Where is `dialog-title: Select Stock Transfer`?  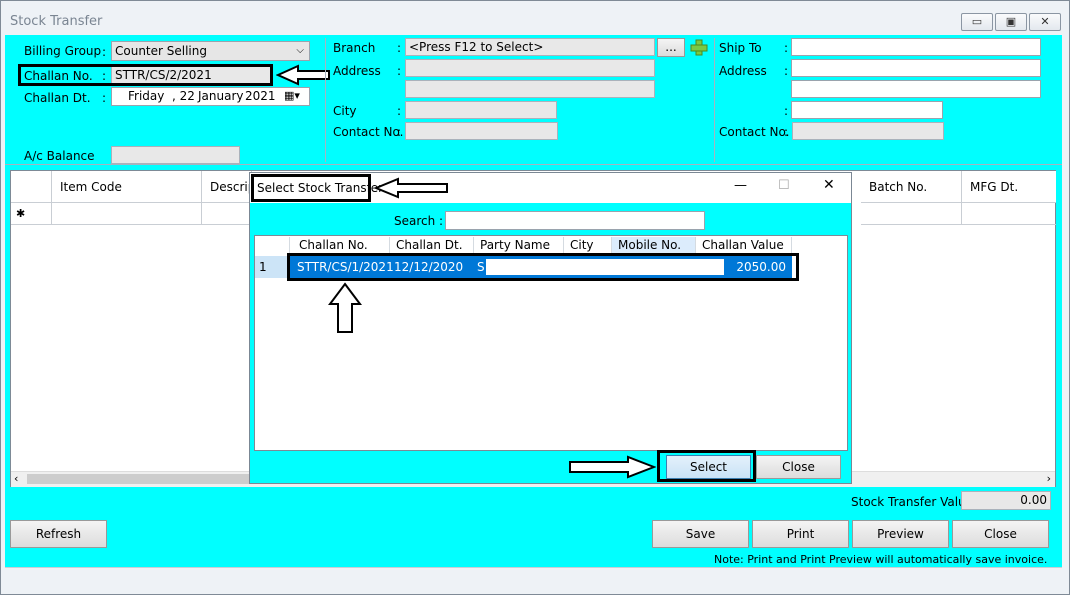 dialog-title: Select Stock Transfer is located at coordinates (320, 188).